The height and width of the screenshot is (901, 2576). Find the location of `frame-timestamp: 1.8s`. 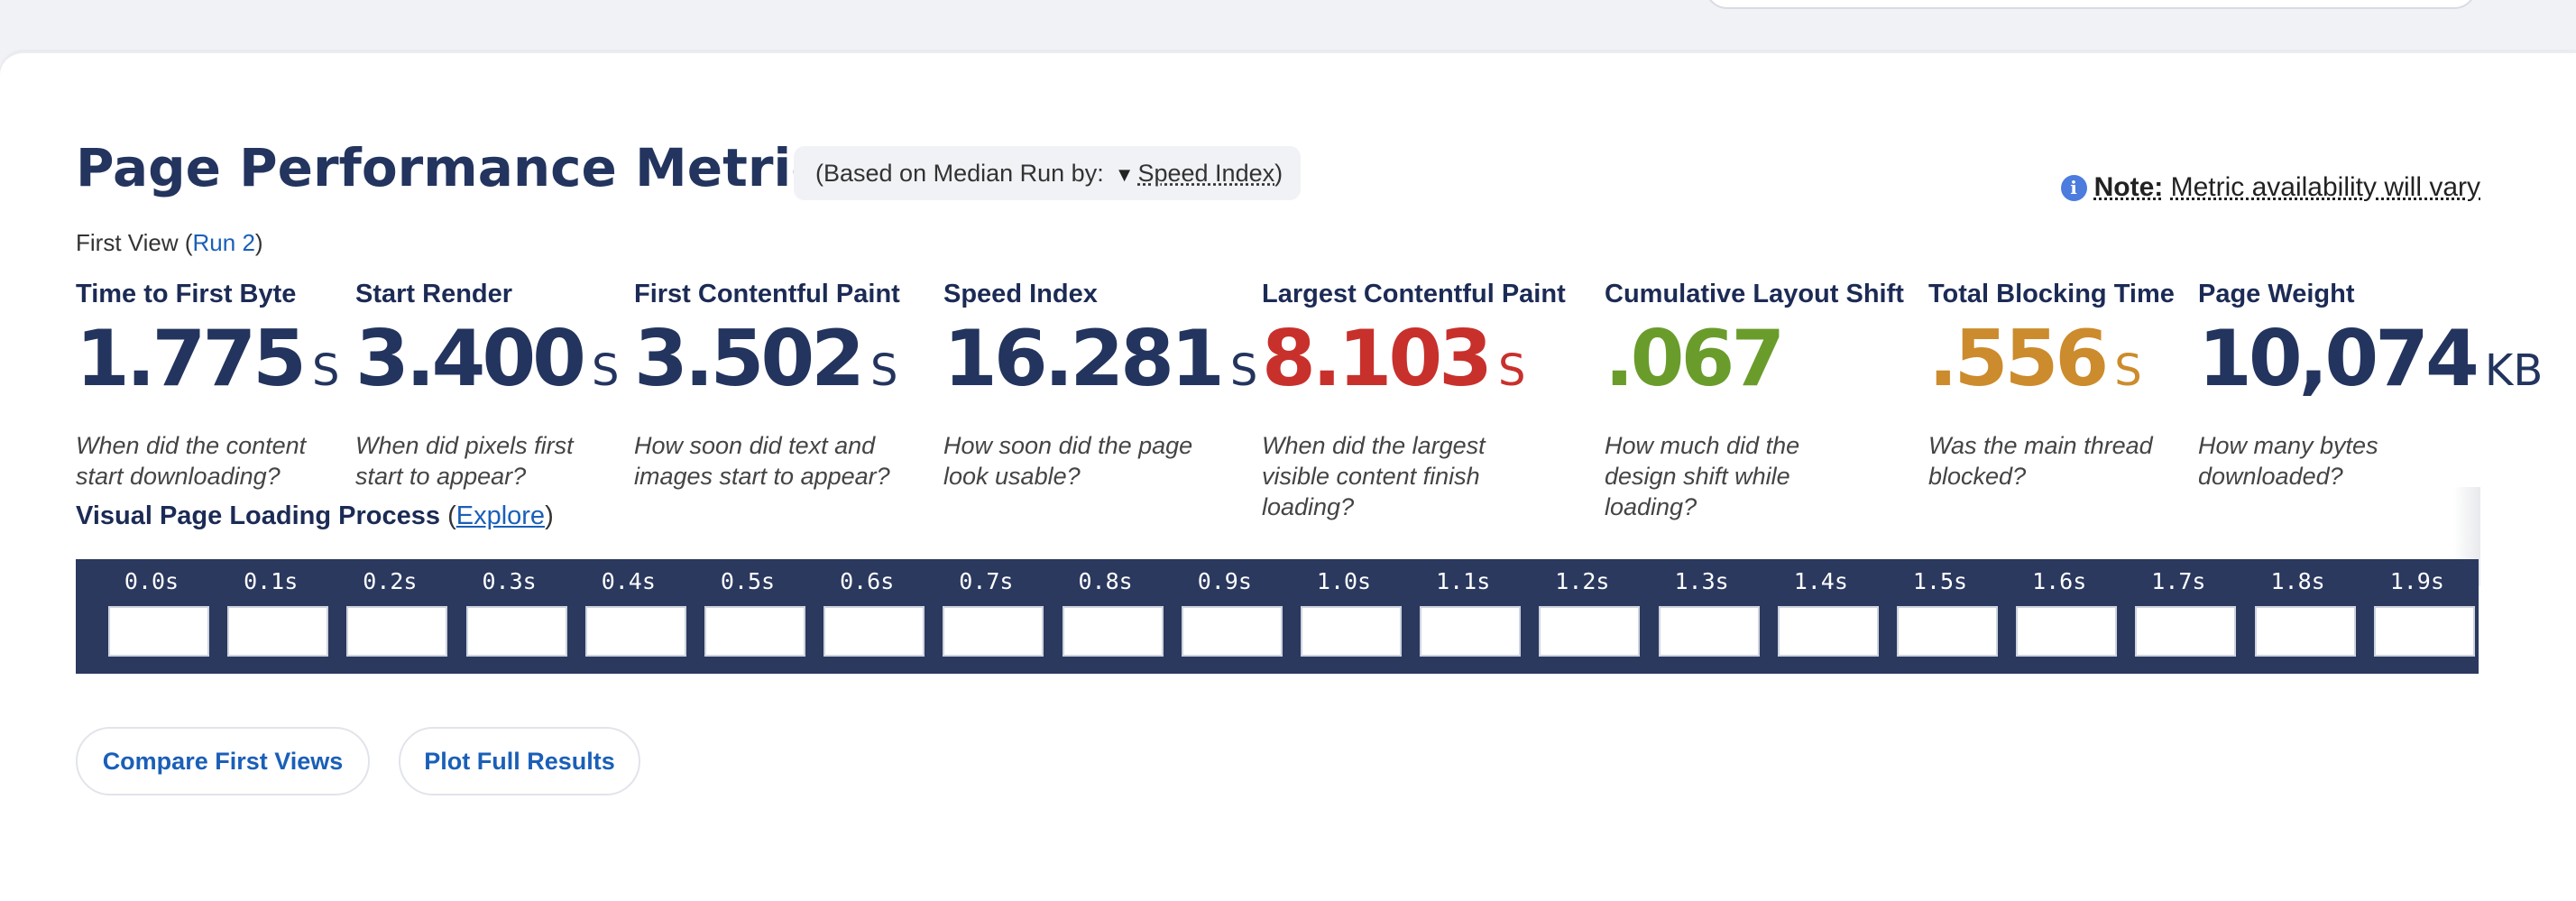

frame-timestamp: 1.8s is located at coordinates (2298, 581).